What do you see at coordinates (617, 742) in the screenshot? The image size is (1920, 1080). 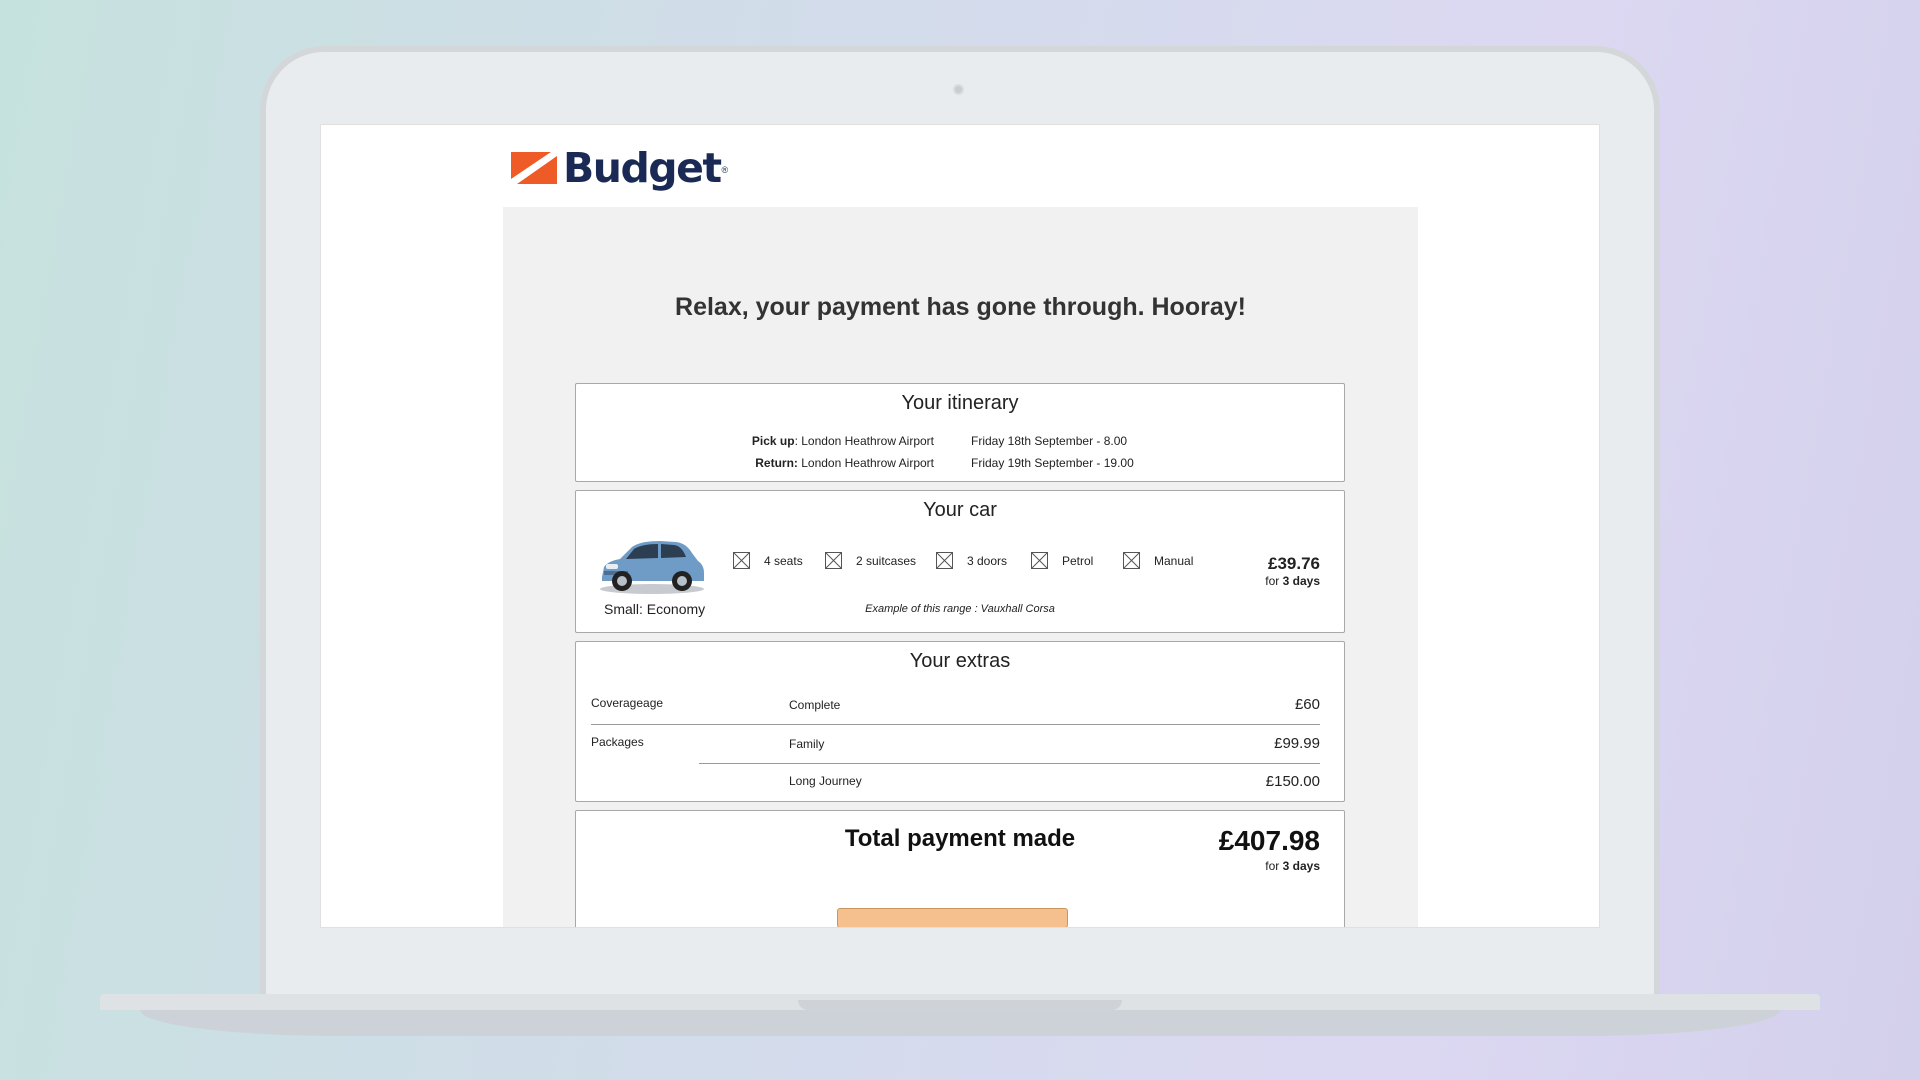 I see `packages-label: Packages` at bounding box center [617, 742].